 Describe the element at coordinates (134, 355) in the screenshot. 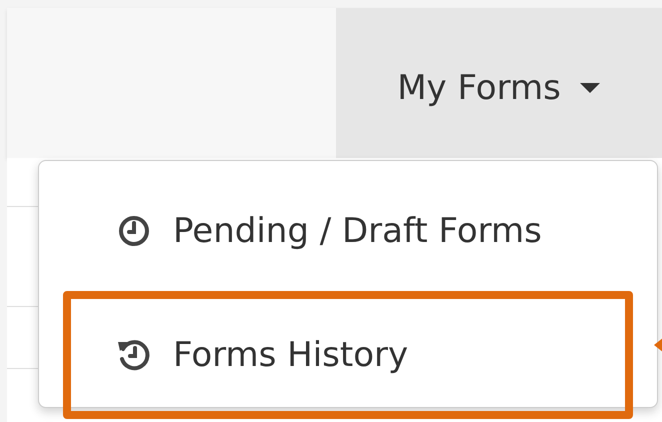

I see `history-icon` at that location.